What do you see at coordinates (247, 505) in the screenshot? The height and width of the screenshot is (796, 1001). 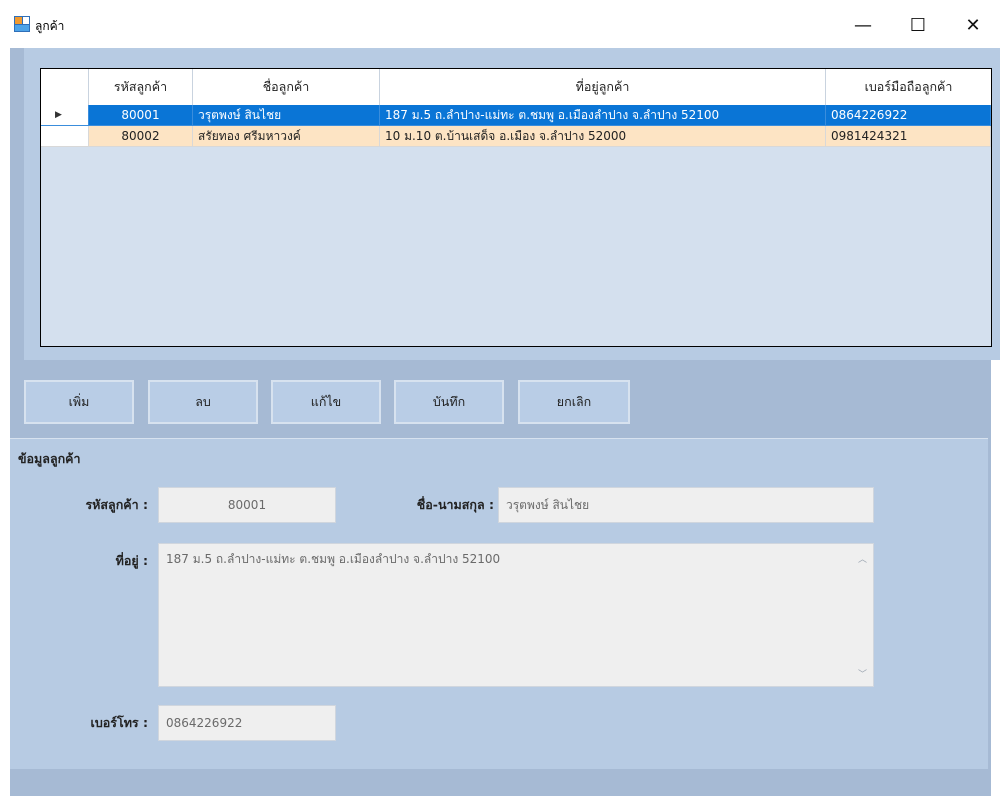 I see `customer-id-field: 80001` at bounding box center [247, 505].